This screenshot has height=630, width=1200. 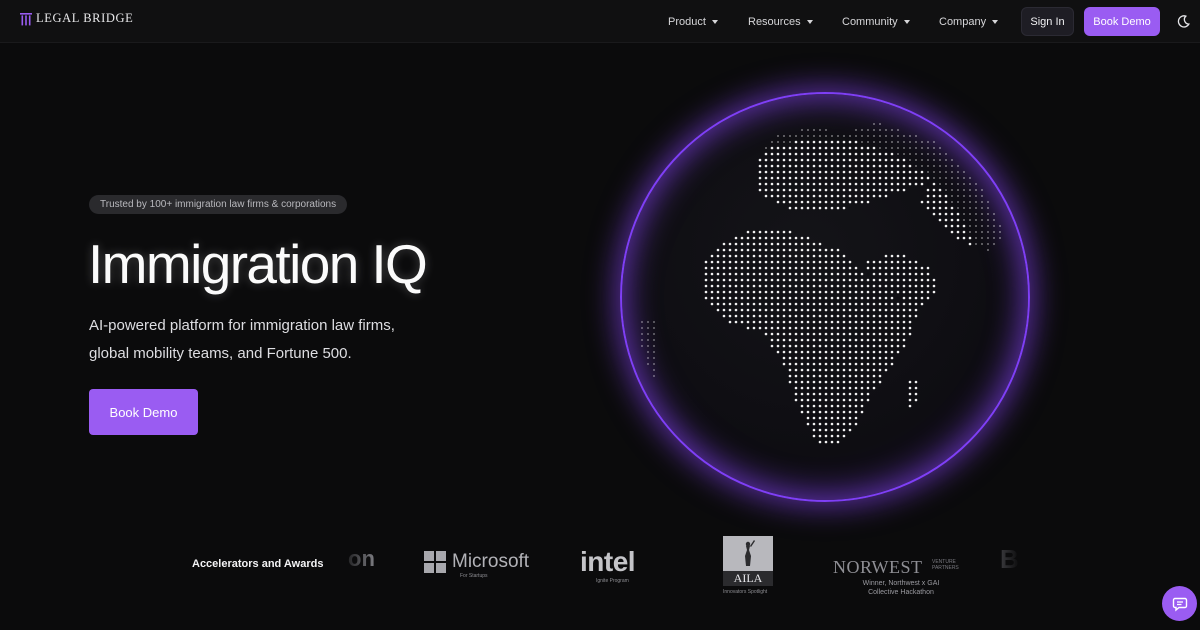 I want to click on nav-item-product: Product, so click(x=693, y=22).